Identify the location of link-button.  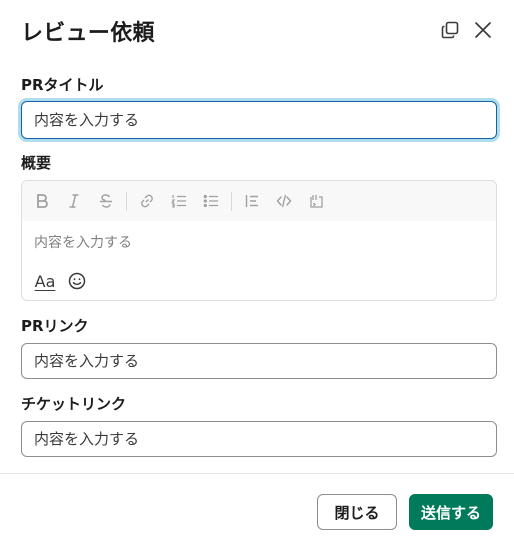
(147, 201).